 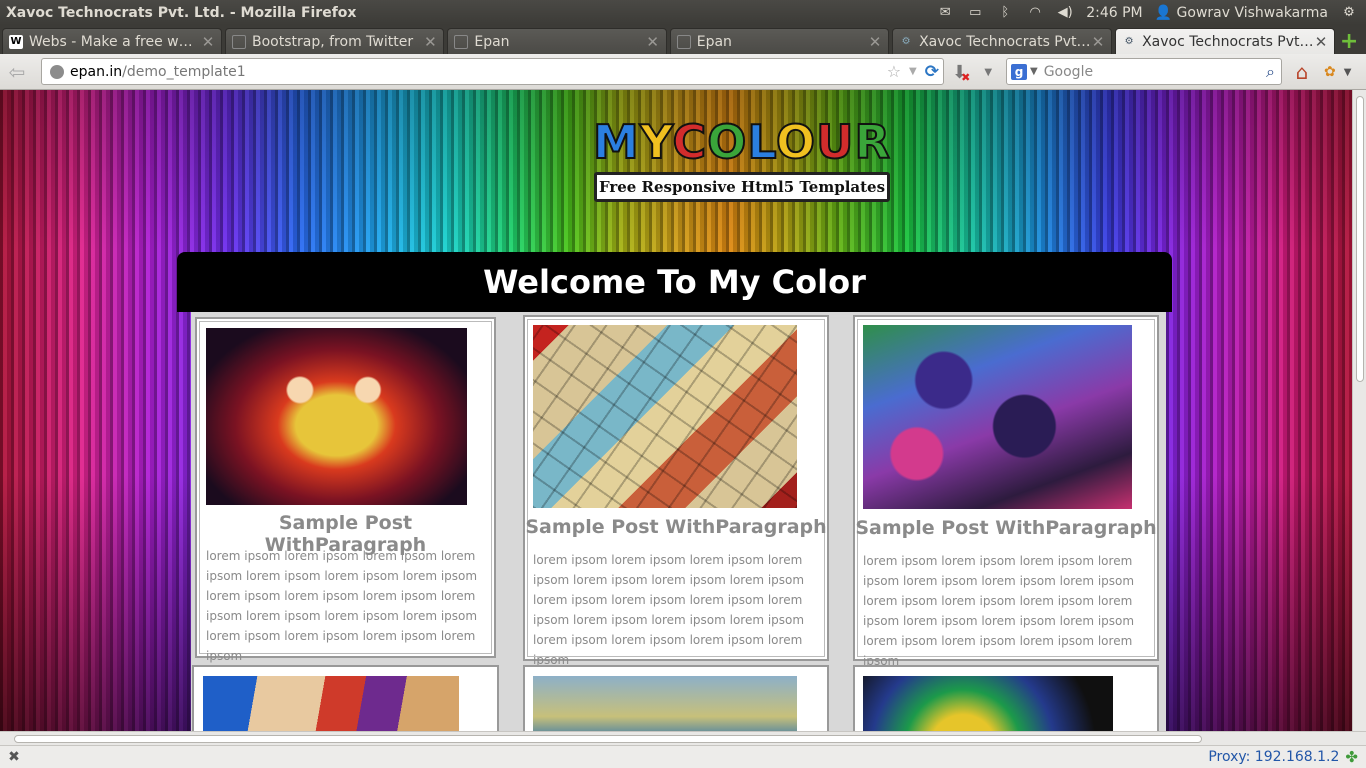 I want to click on post-image-flowers, so click(x=988, y=703).